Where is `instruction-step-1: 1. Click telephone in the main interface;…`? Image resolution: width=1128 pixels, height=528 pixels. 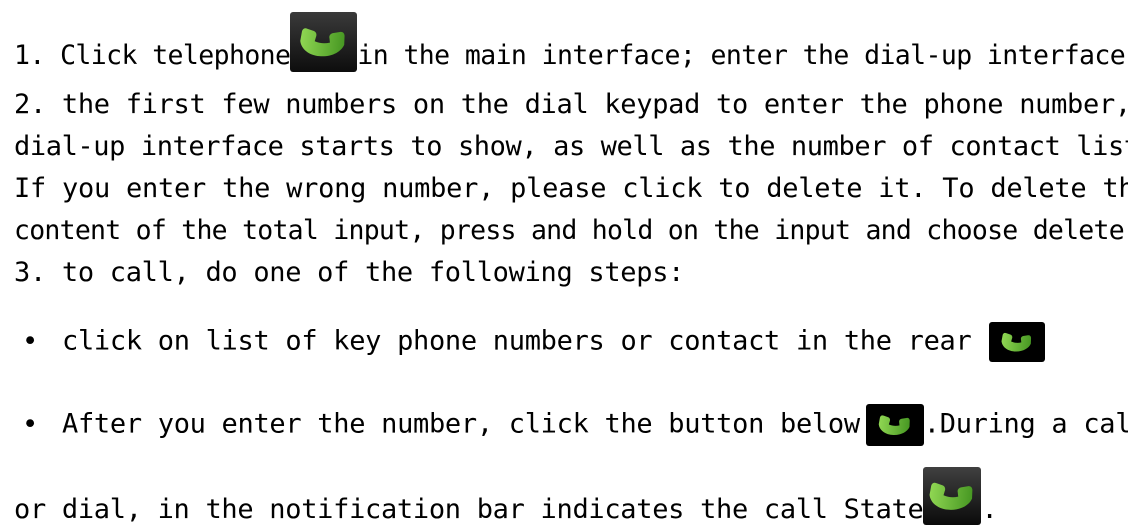
instruction-step-1: 1. Click telephone in the main interface;… is located at coordinates (571, 42).